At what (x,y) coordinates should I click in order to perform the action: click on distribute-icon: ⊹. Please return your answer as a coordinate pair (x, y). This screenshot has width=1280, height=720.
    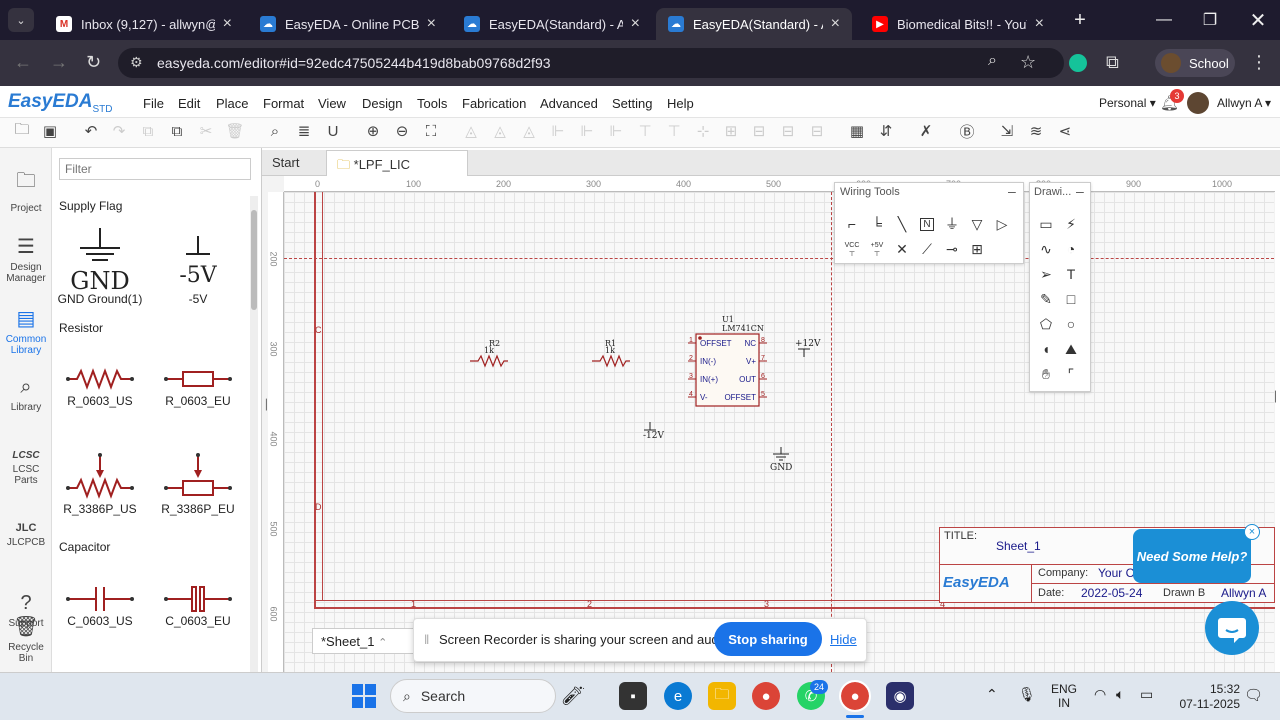
    Looking at the image, I should click on (703, 131).